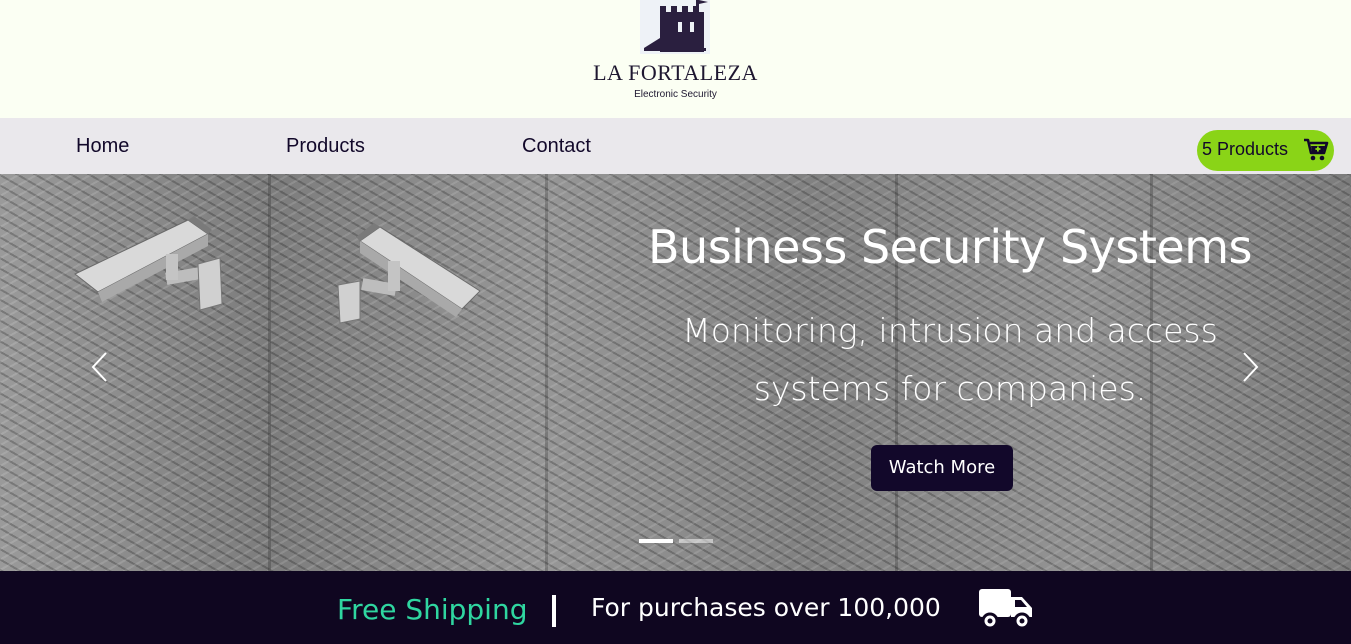 The width and height of the screenshot is (1351, 644). Describe the element at coordinates (556, 146) in the screenshot. I see `nav-contact-link: Contact` at that location.